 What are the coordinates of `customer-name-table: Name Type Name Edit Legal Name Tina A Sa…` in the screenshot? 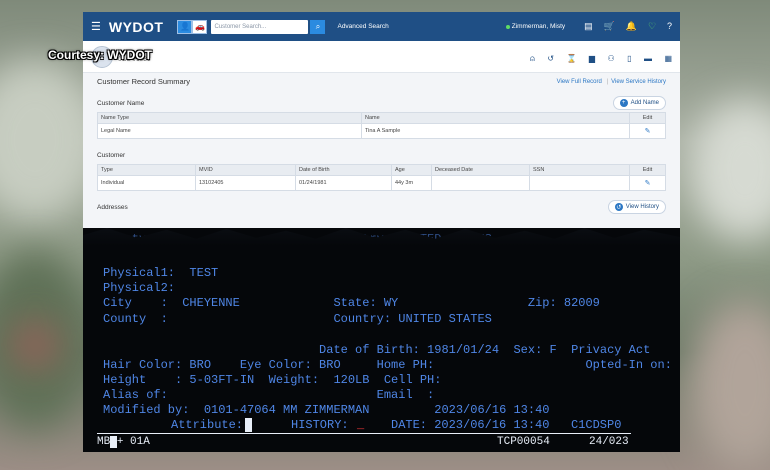 It's located at (381, 125).